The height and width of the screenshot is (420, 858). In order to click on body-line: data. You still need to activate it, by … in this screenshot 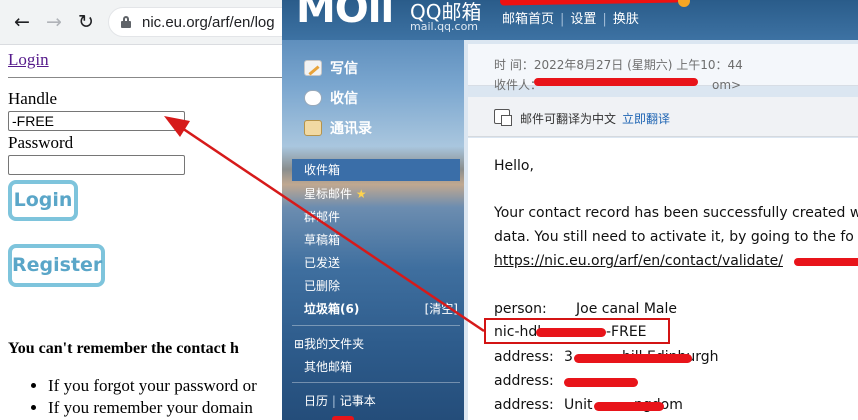, I will do `click(674, 237)`.